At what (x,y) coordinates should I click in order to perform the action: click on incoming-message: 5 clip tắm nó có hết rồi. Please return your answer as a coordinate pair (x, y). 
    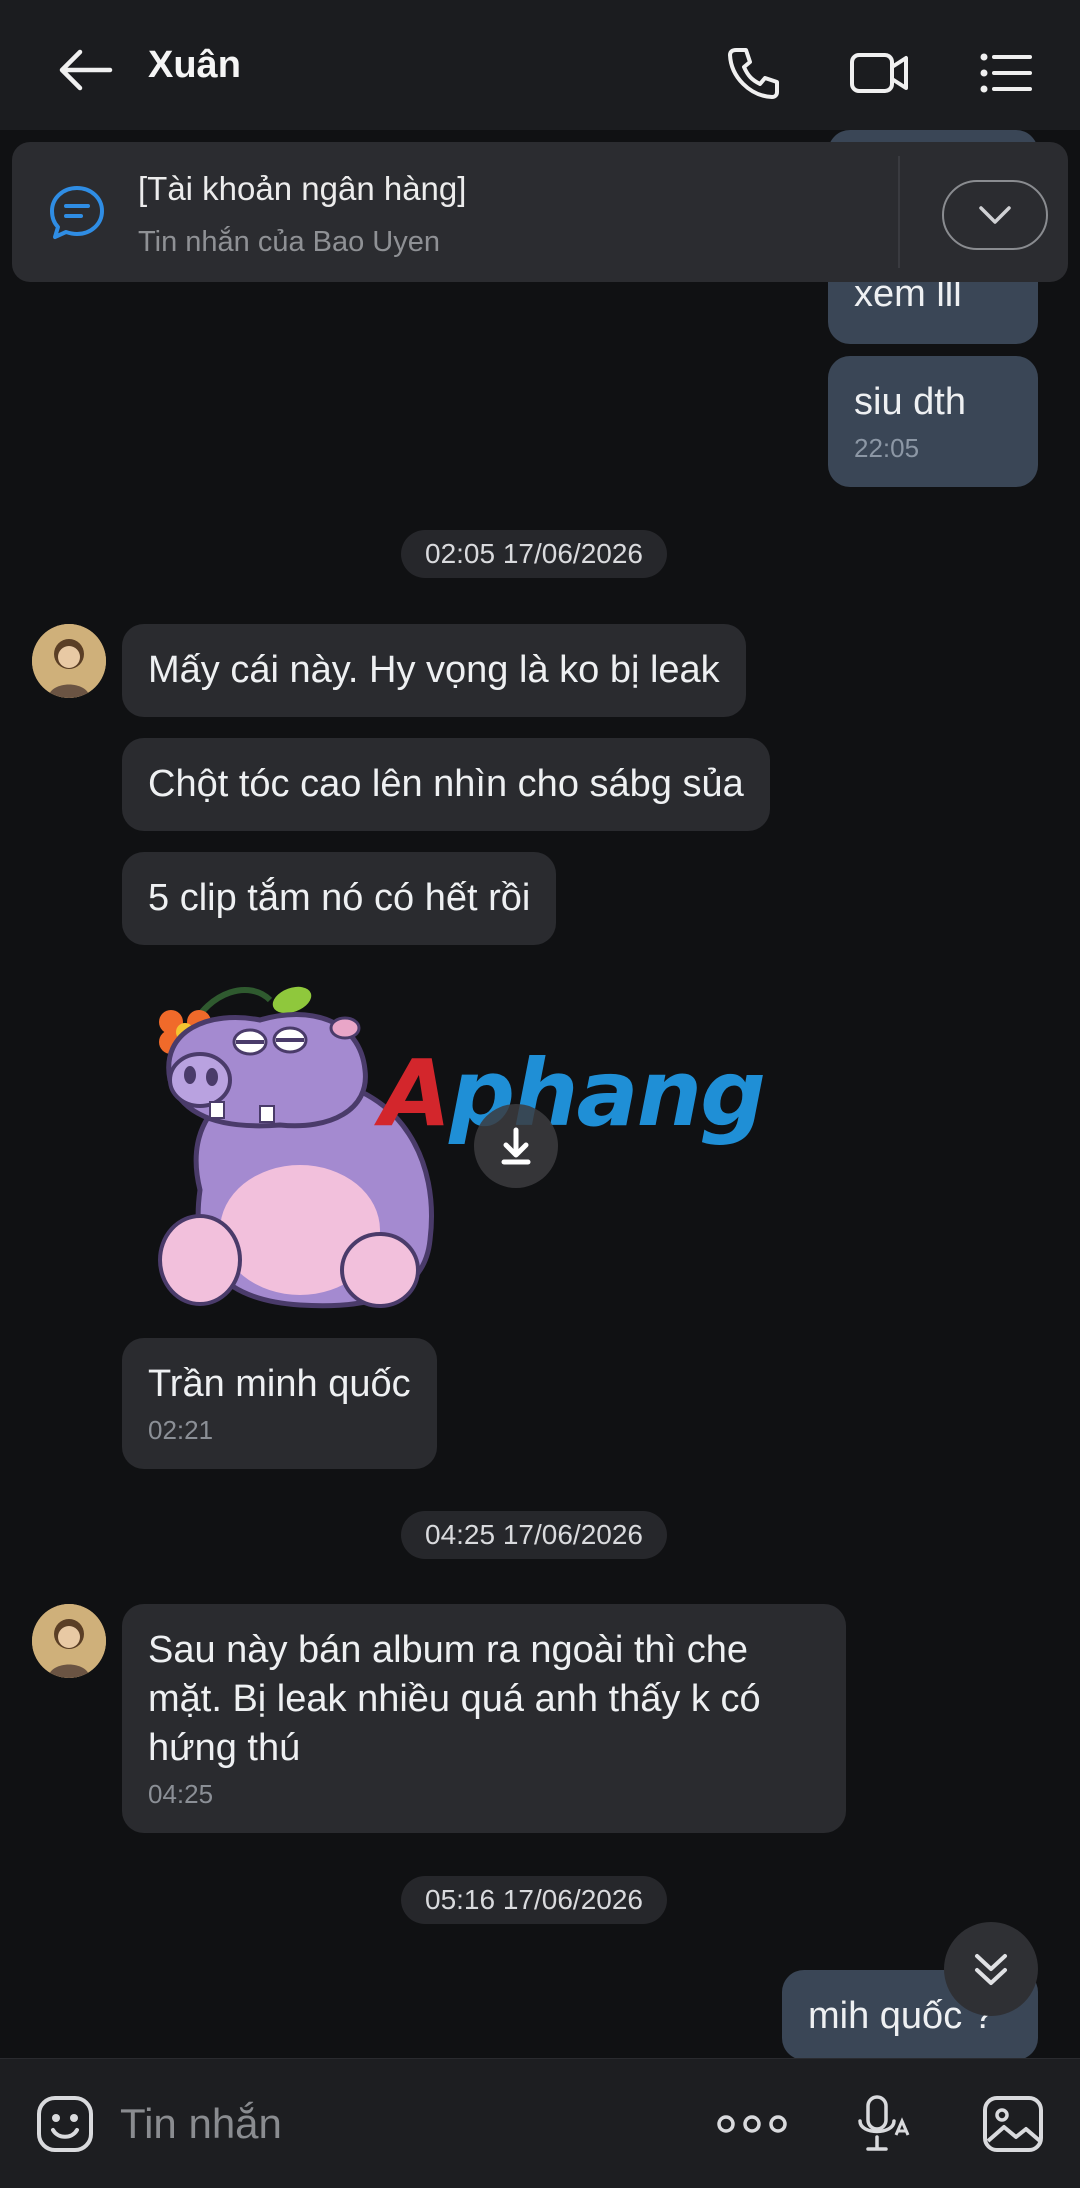
    Looking at the image, I should click on (339, 898).